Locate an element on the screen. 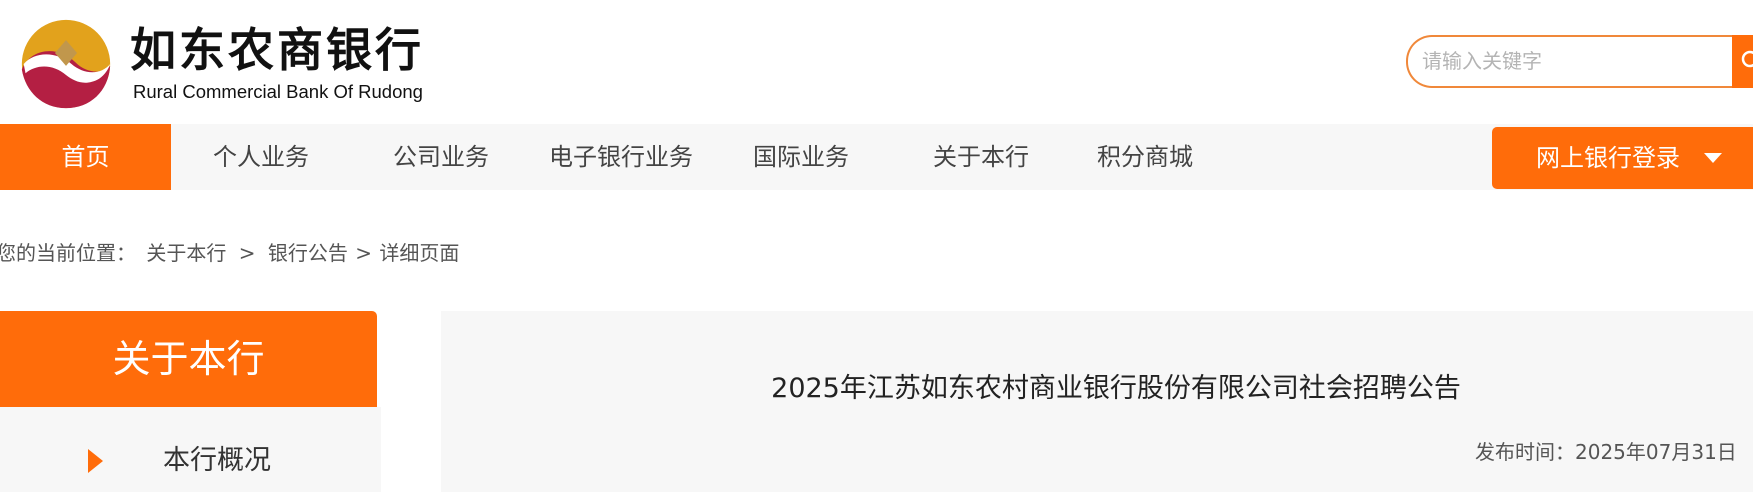  login-label: 网上银行登录 is located at coordinates (1608, 158).